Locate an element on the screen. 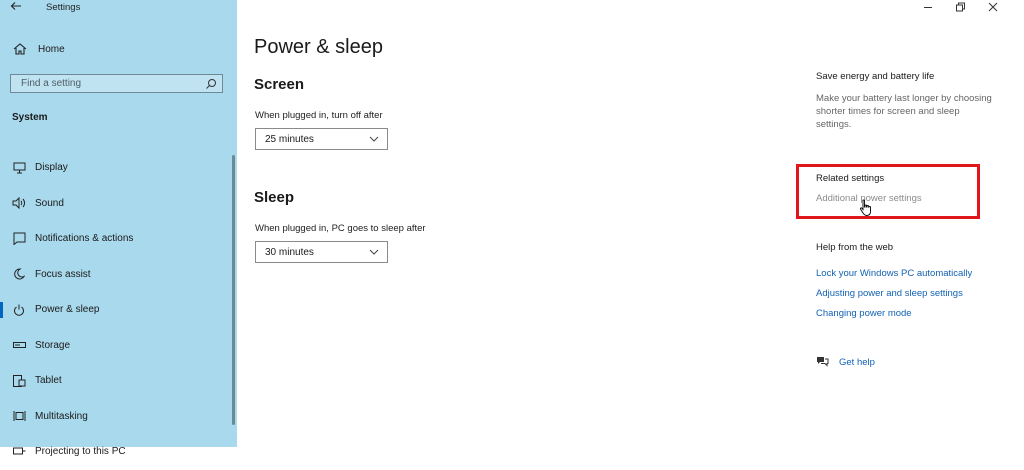  sidebar-item-projecting: Projecting to this PC is located at coordinates (118, 452).